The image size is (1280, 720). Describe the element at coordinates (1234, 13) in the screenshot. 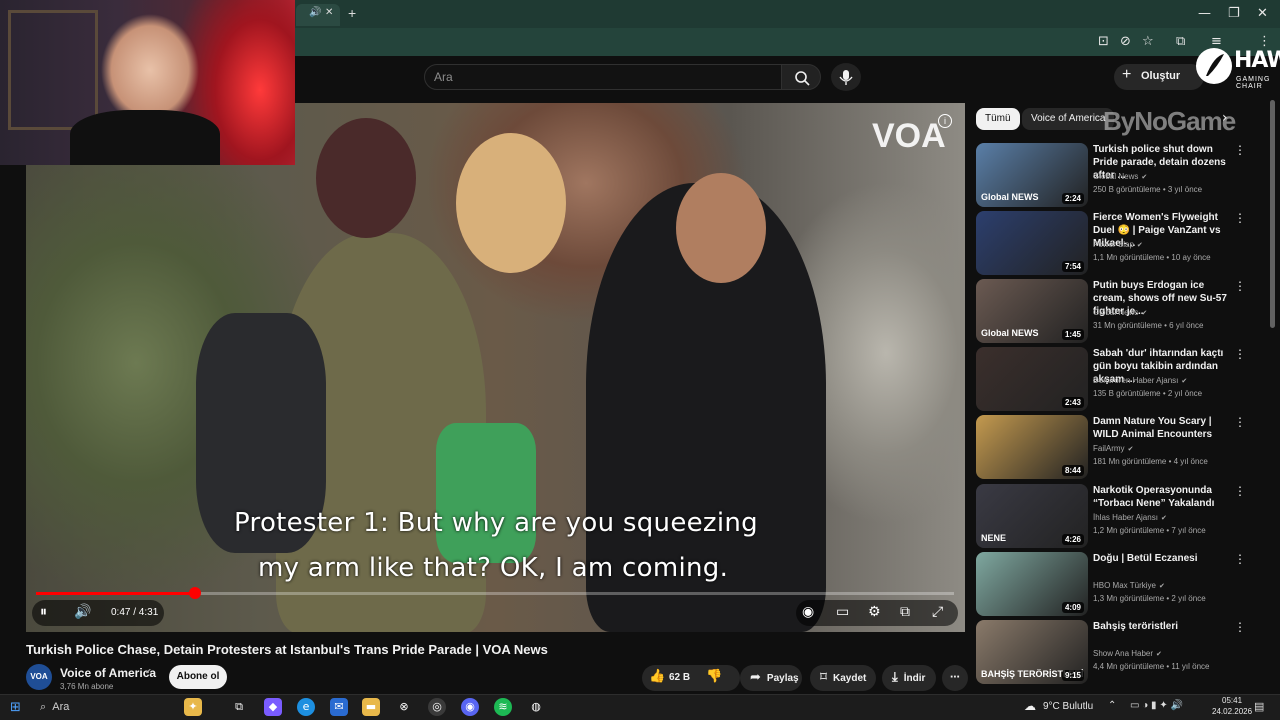

I see `maximize-button: ❐` at that location.